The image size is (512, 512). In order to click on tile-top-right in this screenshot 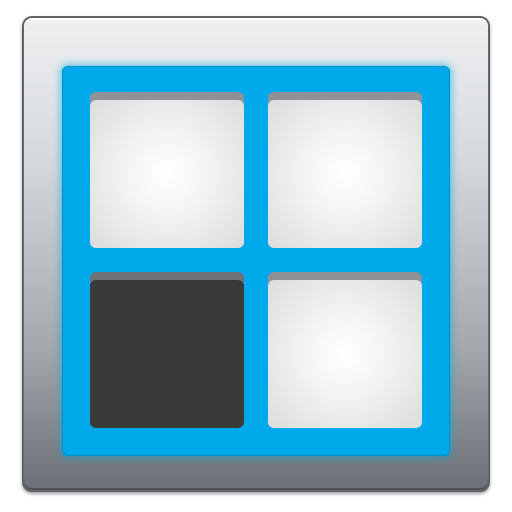, I will do `click(345, 170)`.